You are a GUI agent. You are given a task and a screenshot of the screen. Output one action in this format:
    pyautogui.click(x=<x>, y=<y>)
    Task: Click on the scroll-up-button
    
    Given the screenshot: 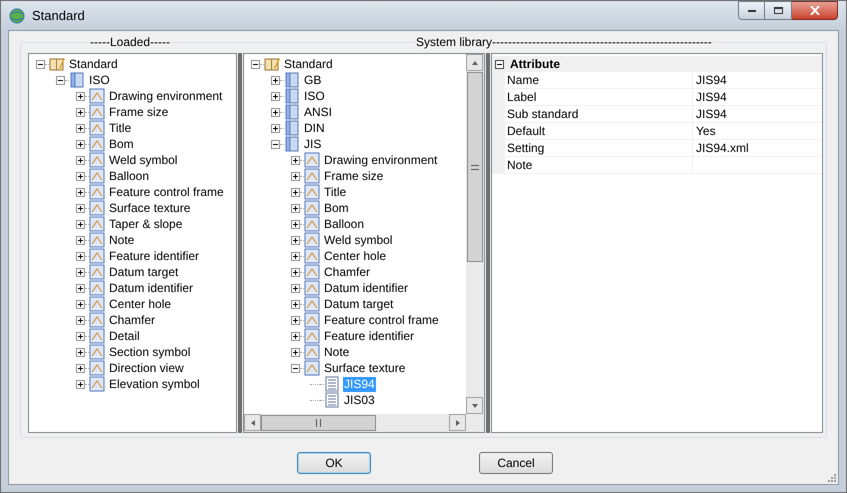 What is the action you would take?
    pyautogui.click(x=474, y=62)
    